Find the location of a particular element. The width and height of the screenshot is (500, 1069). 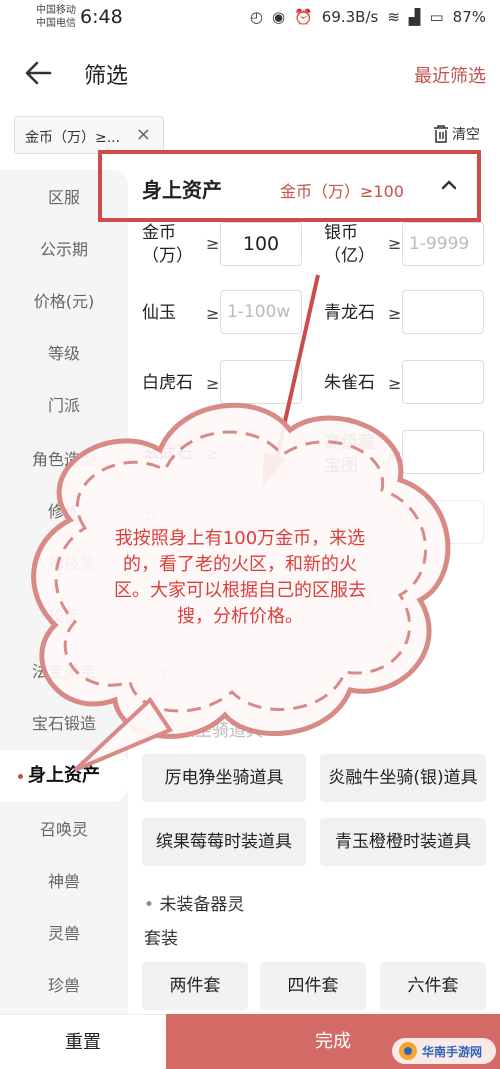

xianyu-input: 1-100w is located at coordinates (261, 312).